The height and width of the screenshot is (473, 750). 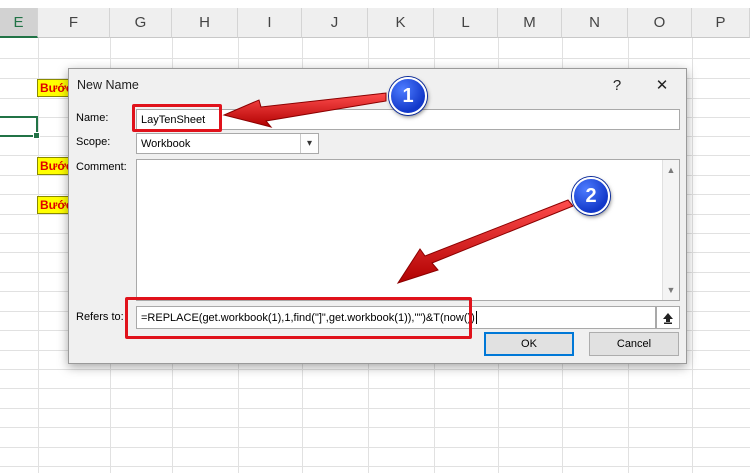 I want to click on step-badge-1: 1, so click(x=408, y=96).